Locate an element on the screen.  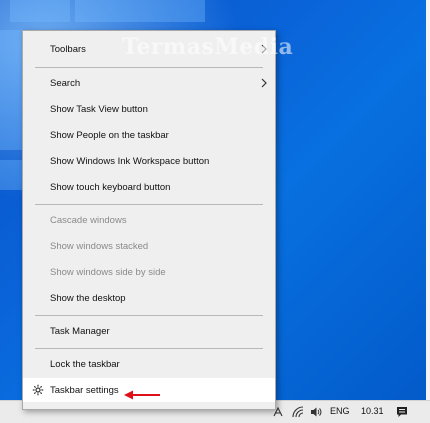
menu-item-show-ink-workspace: Show Windows Ink Workspace button is located at coordinates (149, 161).